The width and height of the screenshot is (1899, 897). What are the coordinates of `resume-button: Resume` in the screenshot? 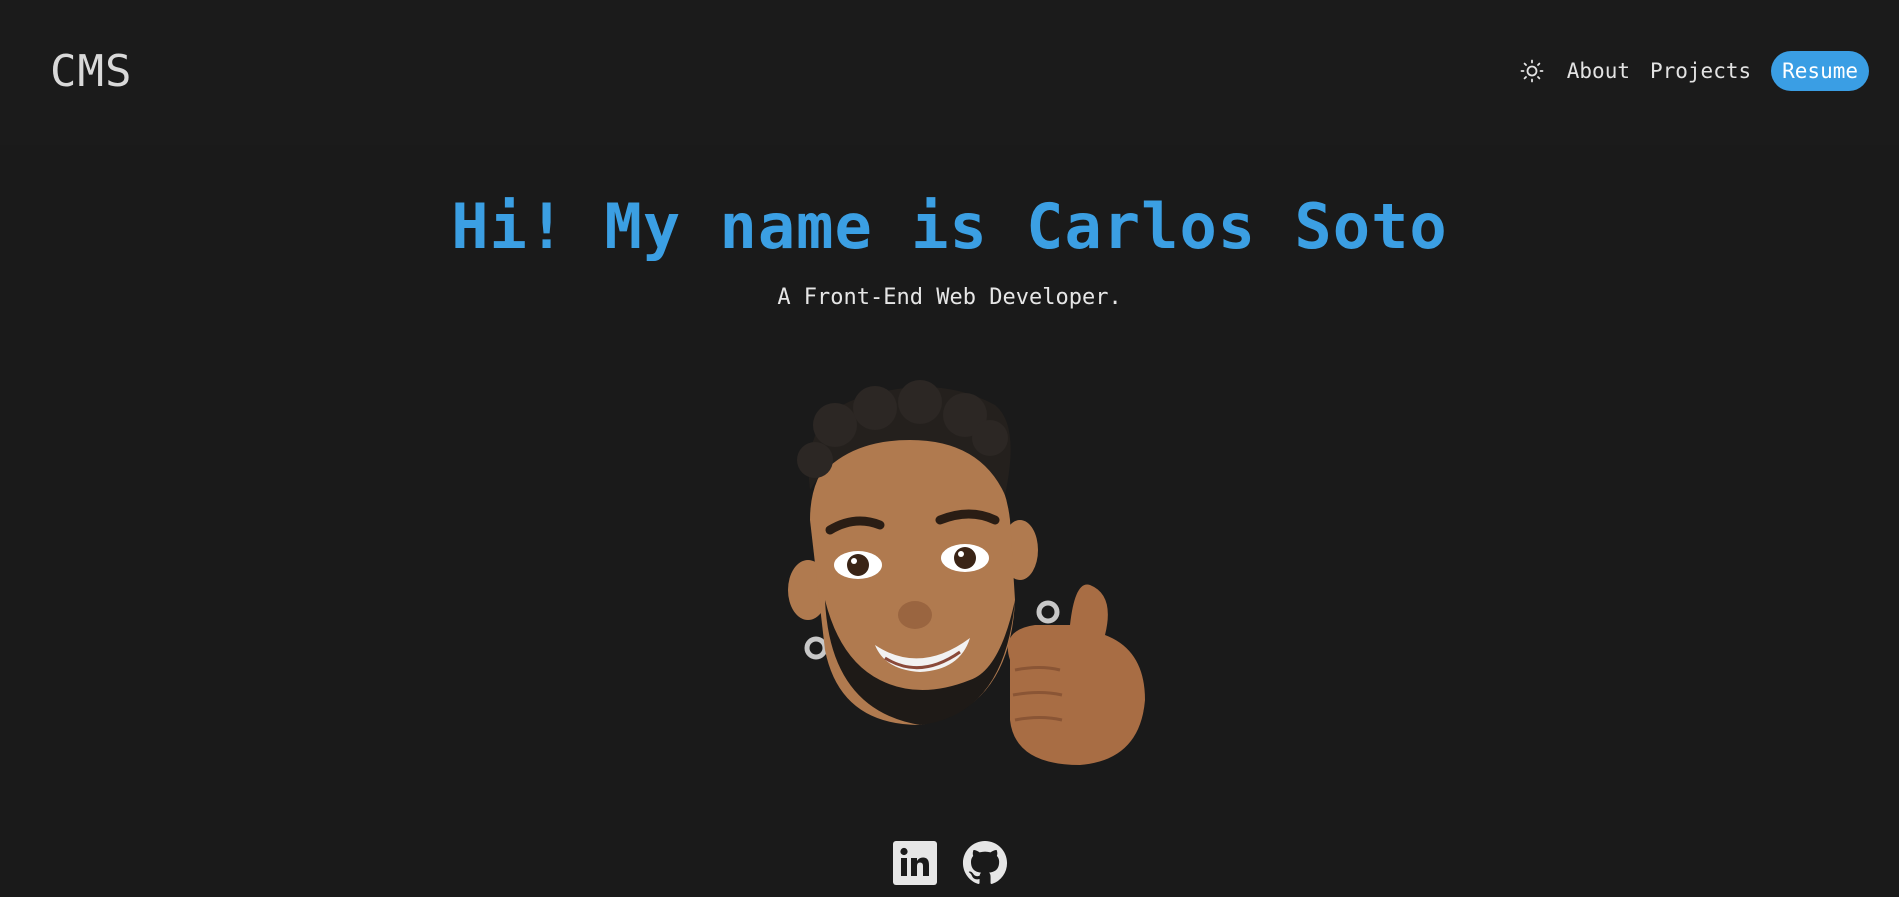 It's located at (1820, 71).